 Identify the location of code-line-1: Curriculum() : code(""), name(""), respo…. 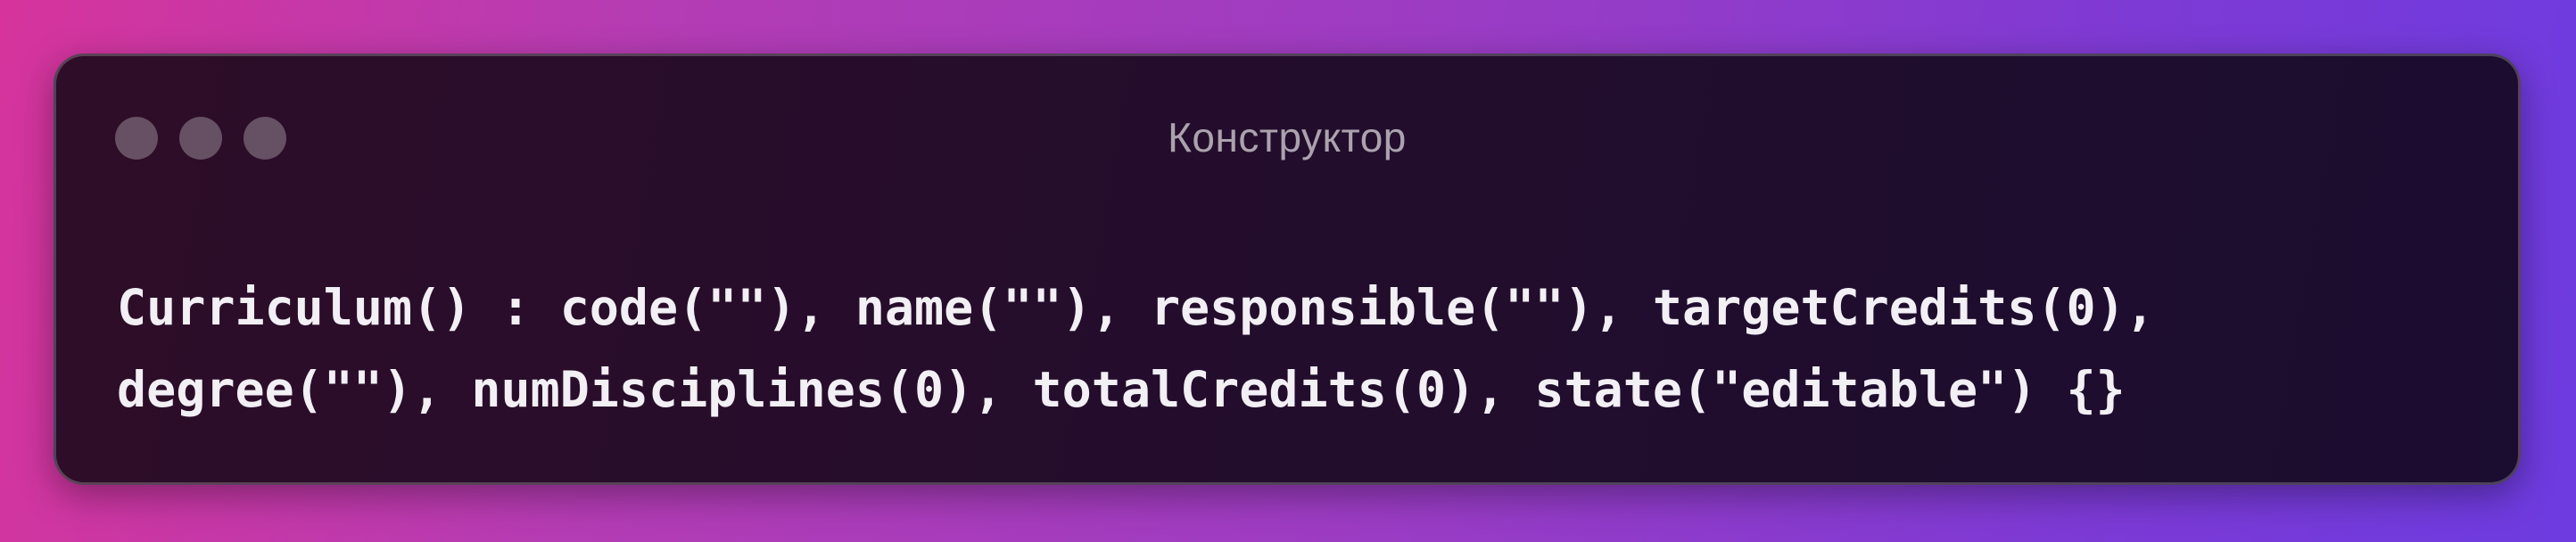
(1136, 307).